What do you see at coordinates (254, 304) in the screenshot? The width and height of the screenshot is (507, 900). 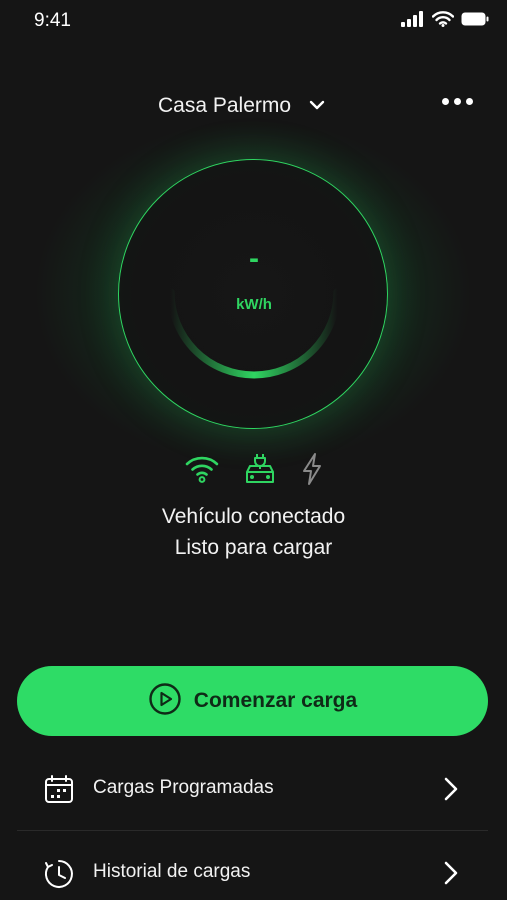 I see `gauge-unit: kW/h` at bounding box center [254, 304].